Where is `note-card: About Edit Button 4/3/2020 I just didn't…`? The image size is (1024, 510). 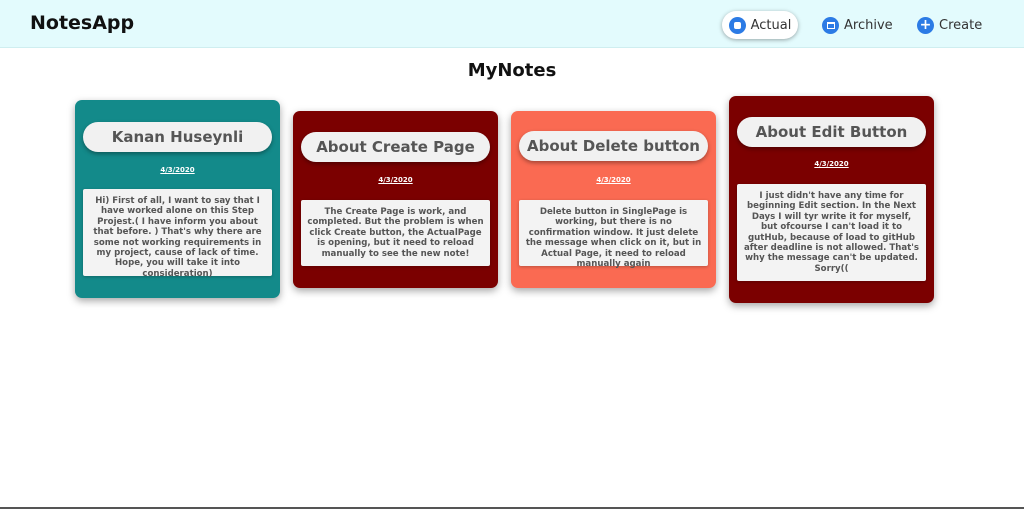 note-card: About Edit Button 4/3/2020 I just didn't… is located at coordinates (831, 199).